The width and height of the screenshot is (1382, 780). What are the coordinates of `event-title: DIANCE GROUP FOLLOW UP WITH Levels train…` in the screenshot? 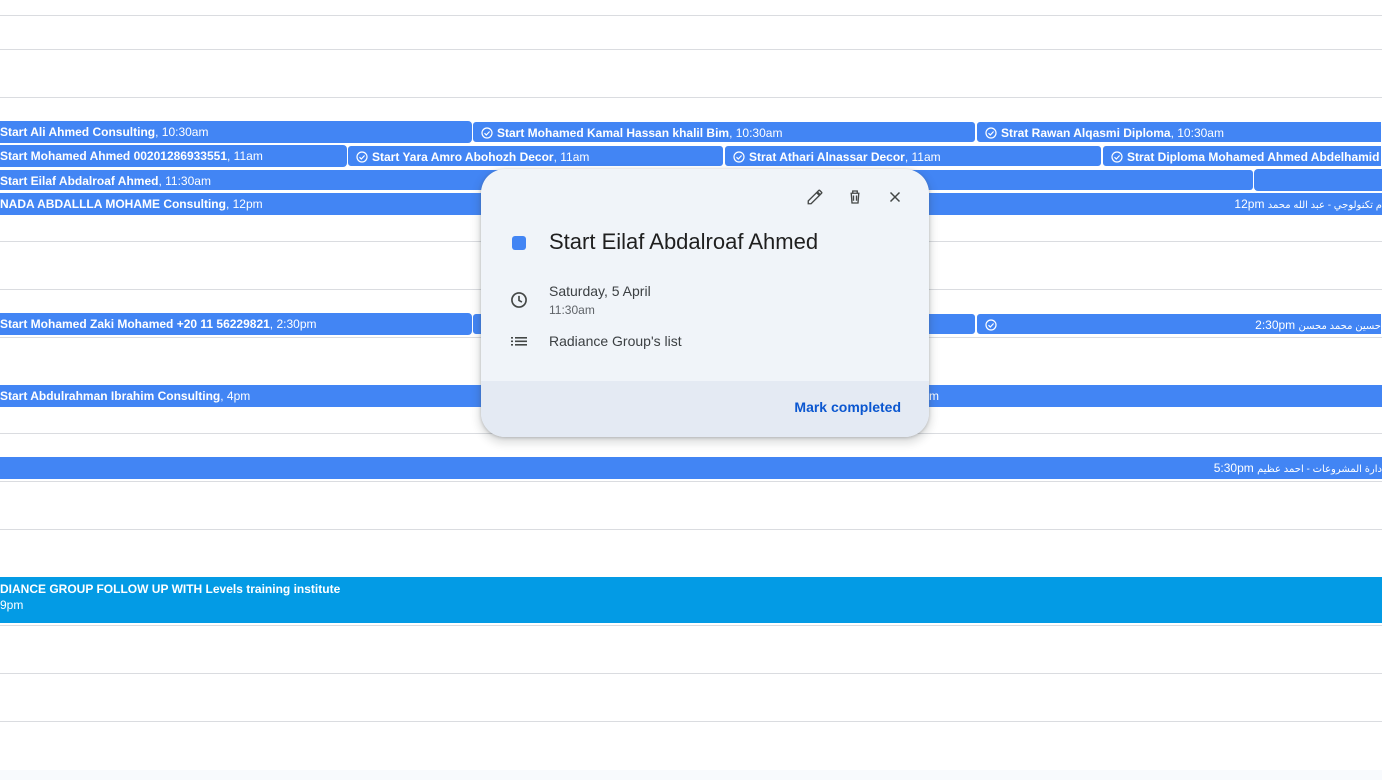 It's located at (170, 589).